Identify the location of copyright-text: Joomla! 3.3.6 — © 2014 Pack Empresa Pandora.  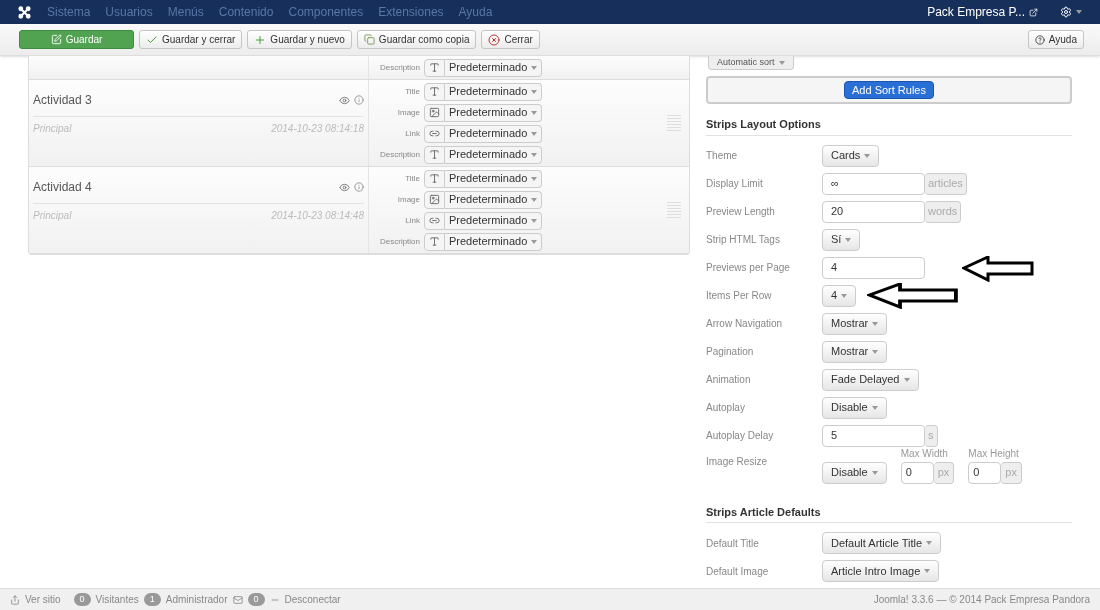
(981, 600).